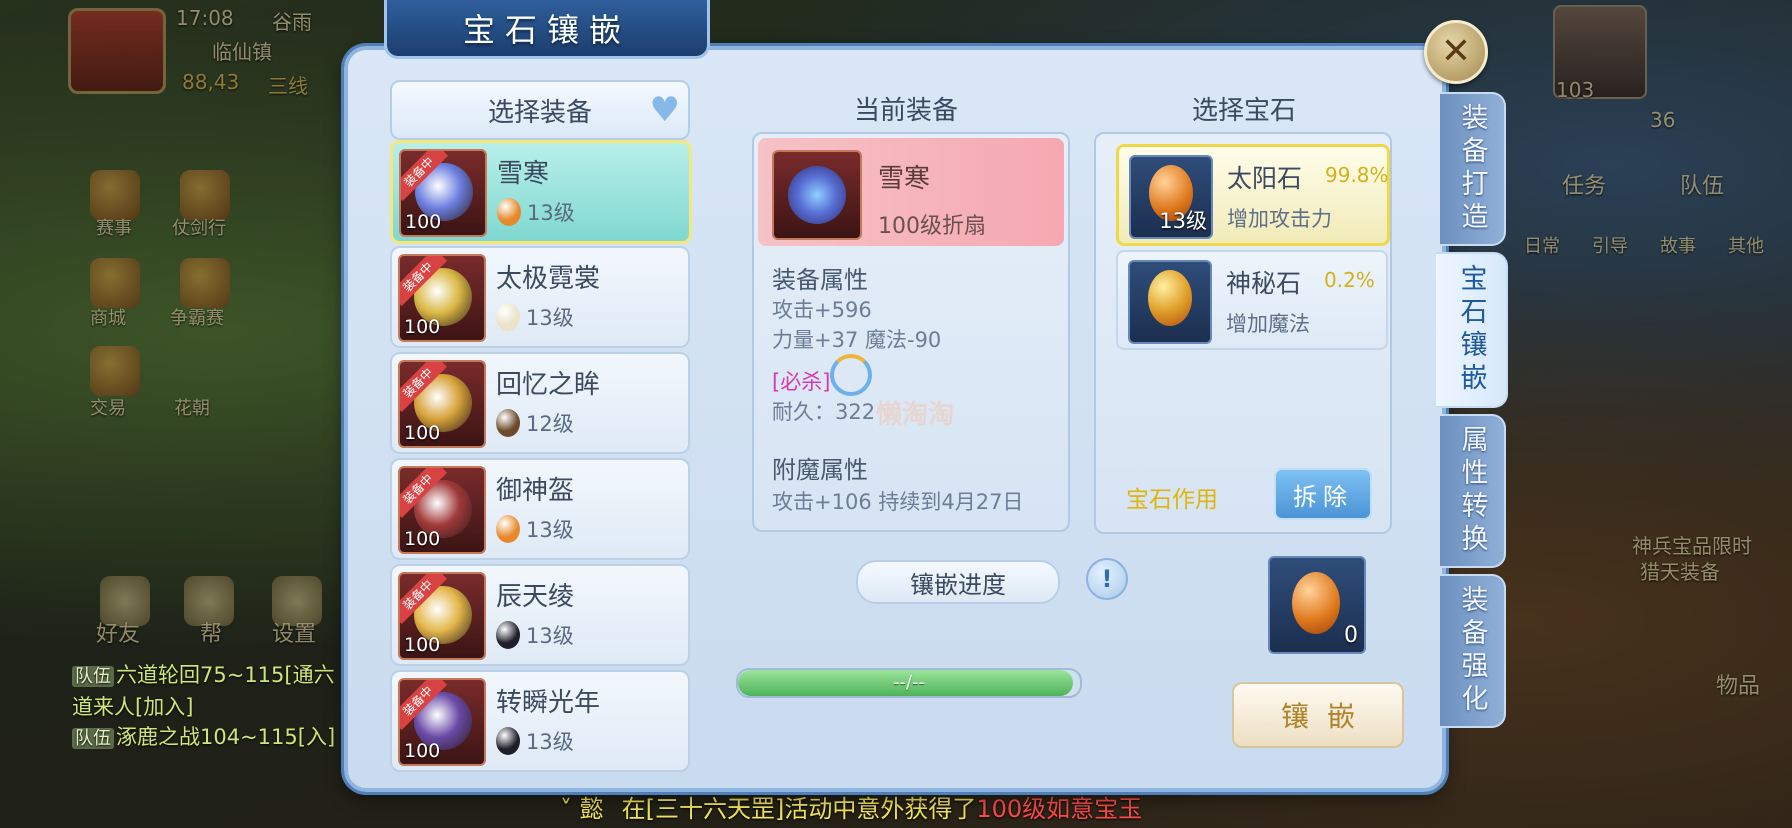  What do you see at coordinates (540, 721) in the screenshot?
I see `equip-list-item: 装备中 100 转瞬光年 13级` at bounding box center [540, 721].